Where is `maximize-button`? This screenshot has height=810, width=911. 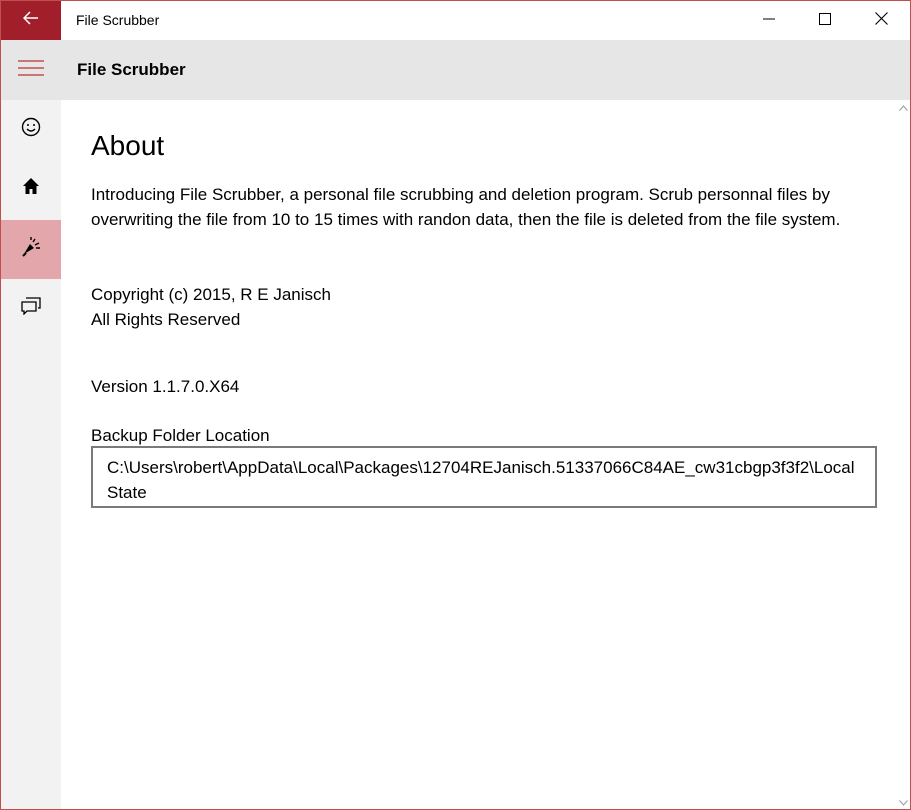 maximize-button is located at coordinates (825, 20).